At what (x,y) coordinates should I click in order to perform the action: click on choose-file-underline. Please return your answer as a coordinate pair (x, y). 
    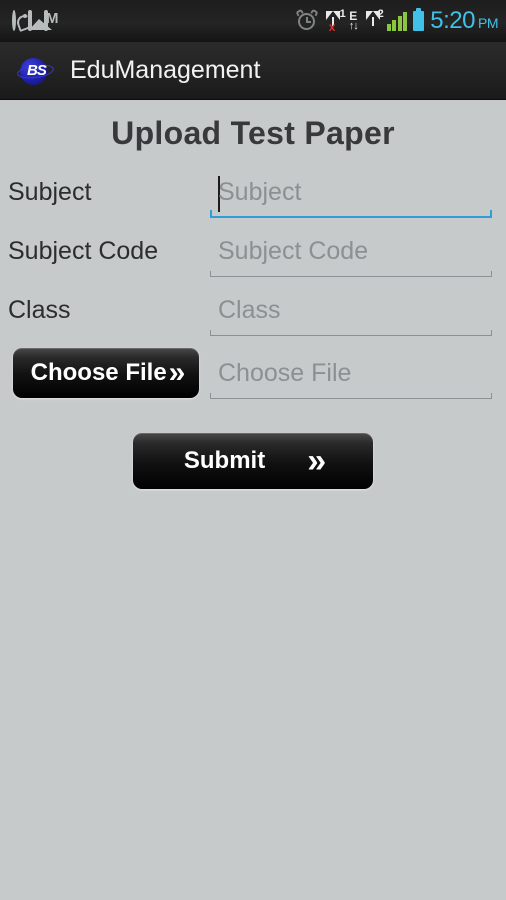
    Looking at the image, I should click on (351, 396).